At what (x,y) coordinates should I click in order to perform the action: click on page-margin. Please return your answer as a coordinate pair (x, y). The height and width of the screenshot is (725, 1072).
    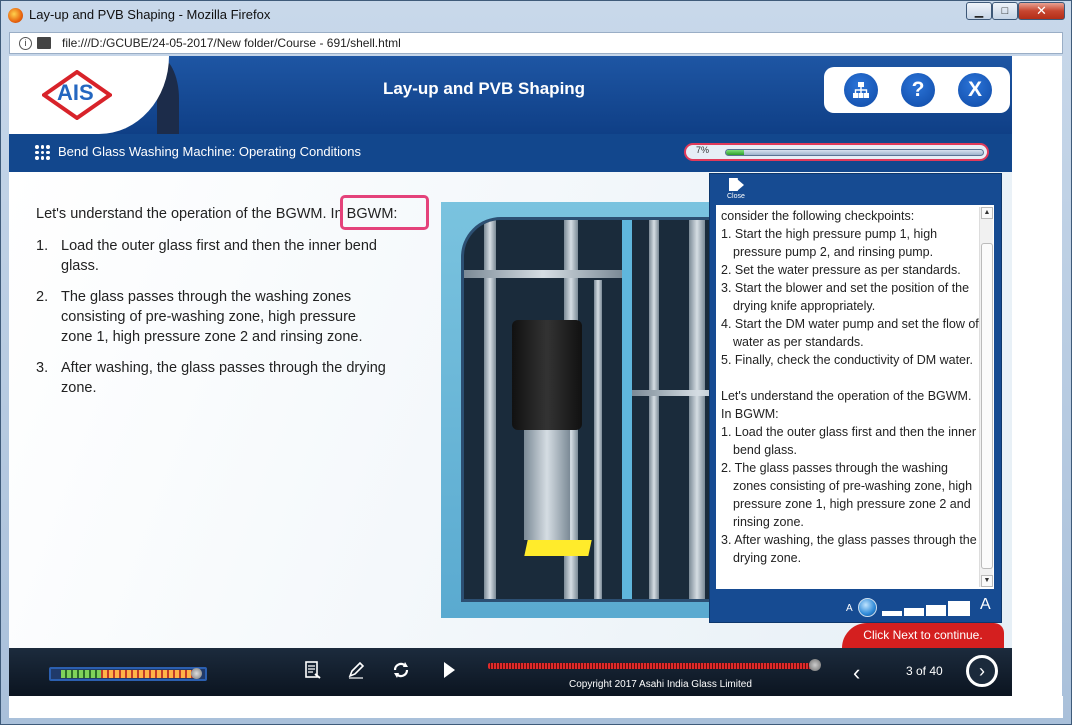
    Looking at the image, I should click on (1037, 376).